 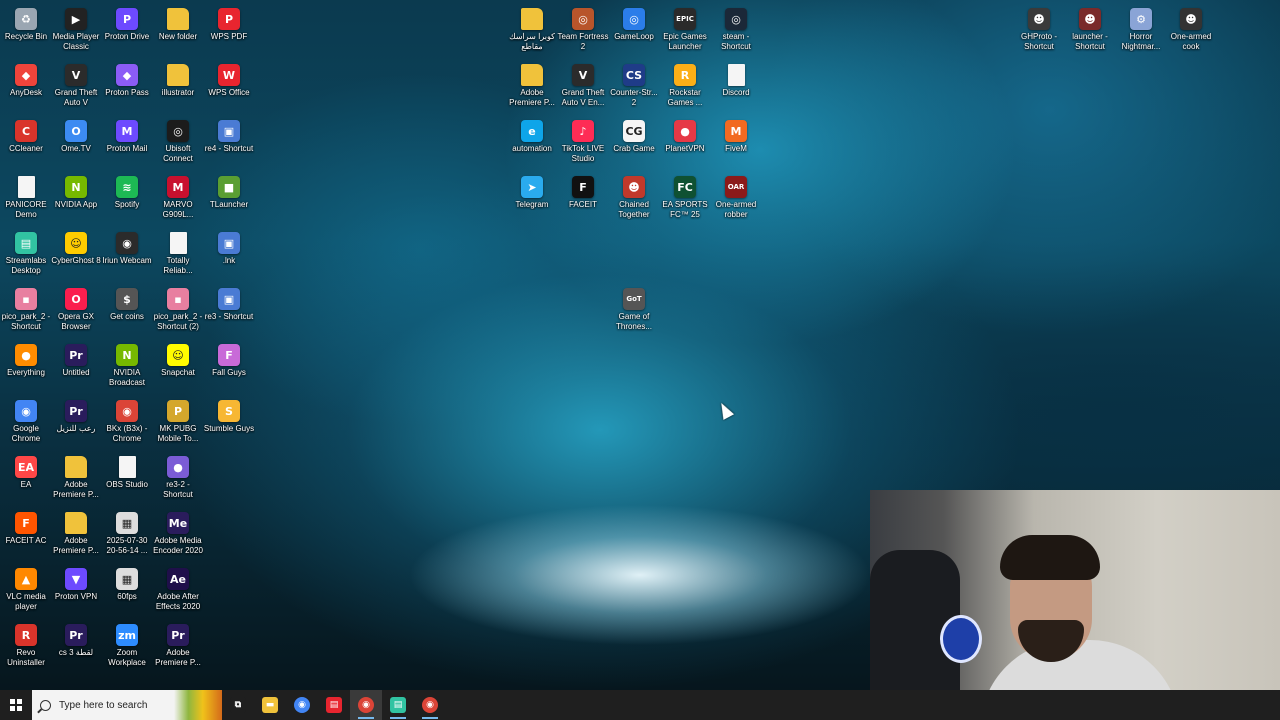 I want to click on desktop-shortcut: P WPS PDF, so click(x=229, y=31).